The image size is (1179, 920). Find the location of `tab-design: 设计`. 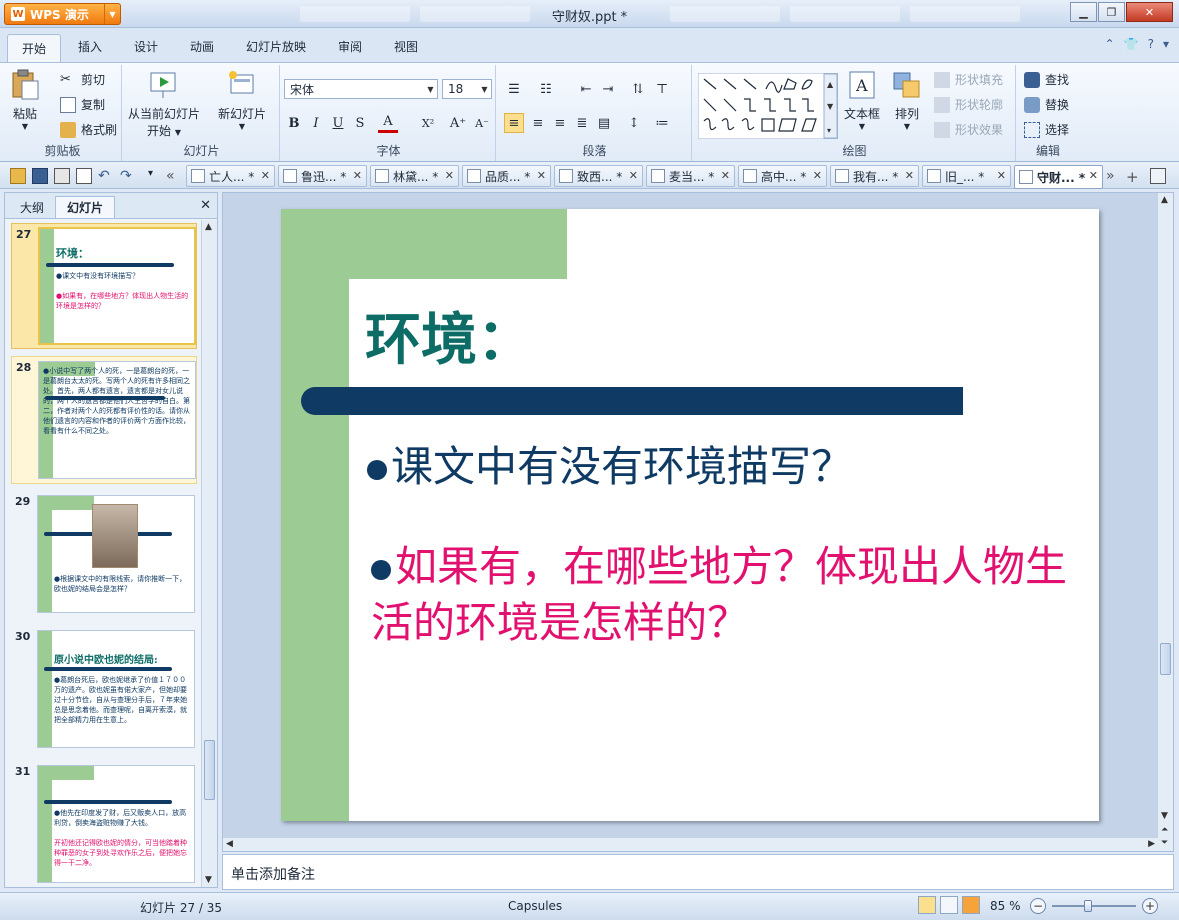

tab-design: 设计 is located at coordinates (146, 46).